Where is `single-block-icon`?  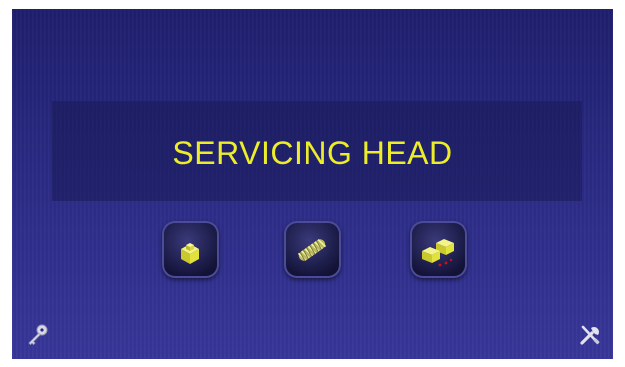 single-block-icon is located at coordinates (190, 253).